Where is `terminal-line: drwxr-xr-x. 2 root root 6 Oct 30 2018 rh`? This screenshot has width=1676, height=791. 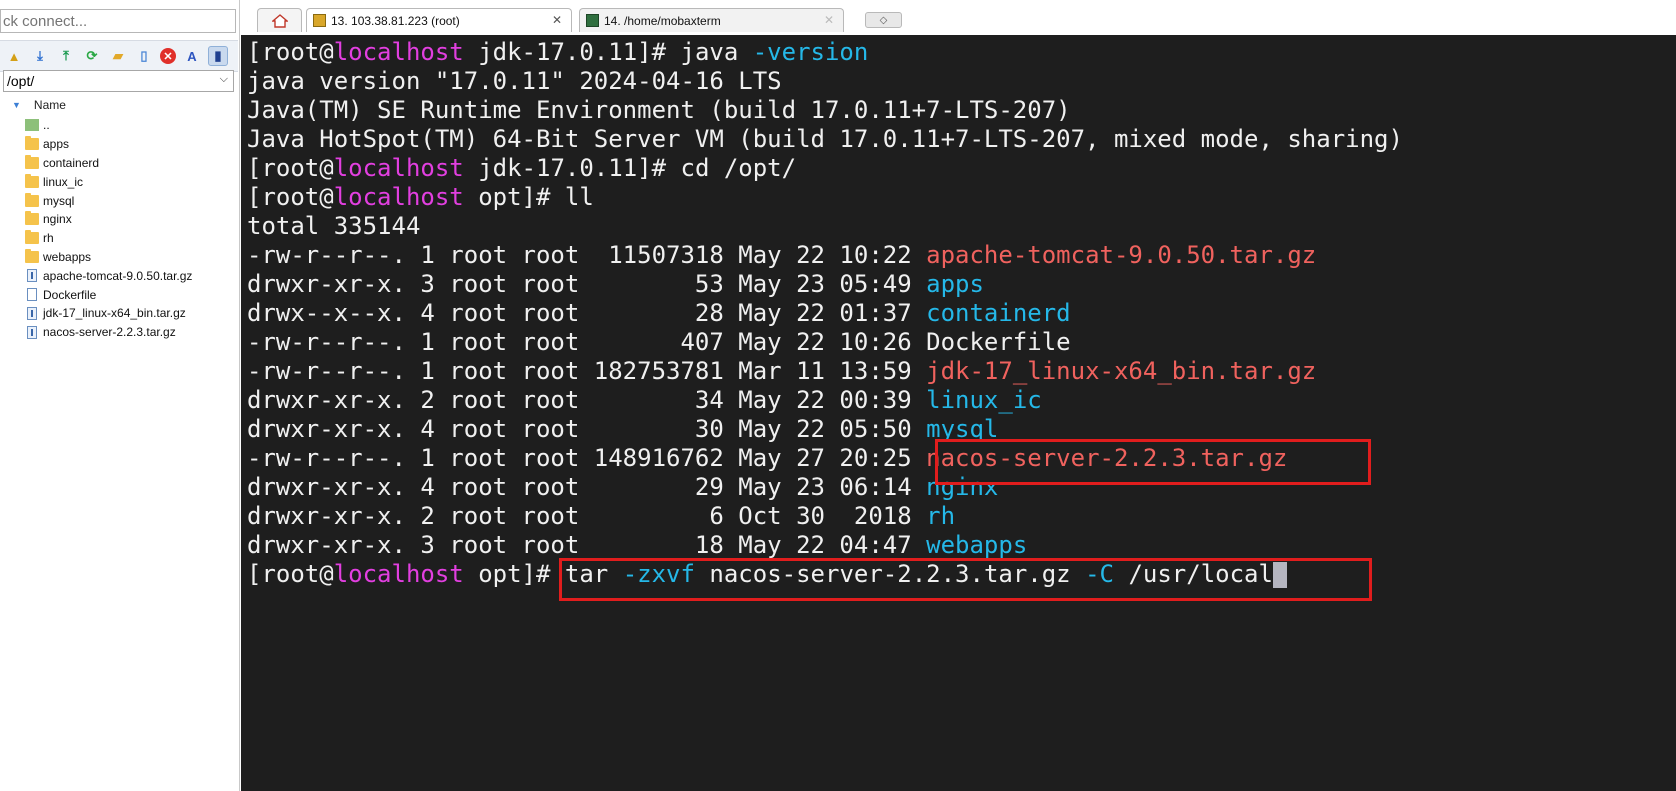 terminal-line: drwxr-xr-x. 2 root root 6 Oct 30 2018 rh is located at coordinates (601, 516).